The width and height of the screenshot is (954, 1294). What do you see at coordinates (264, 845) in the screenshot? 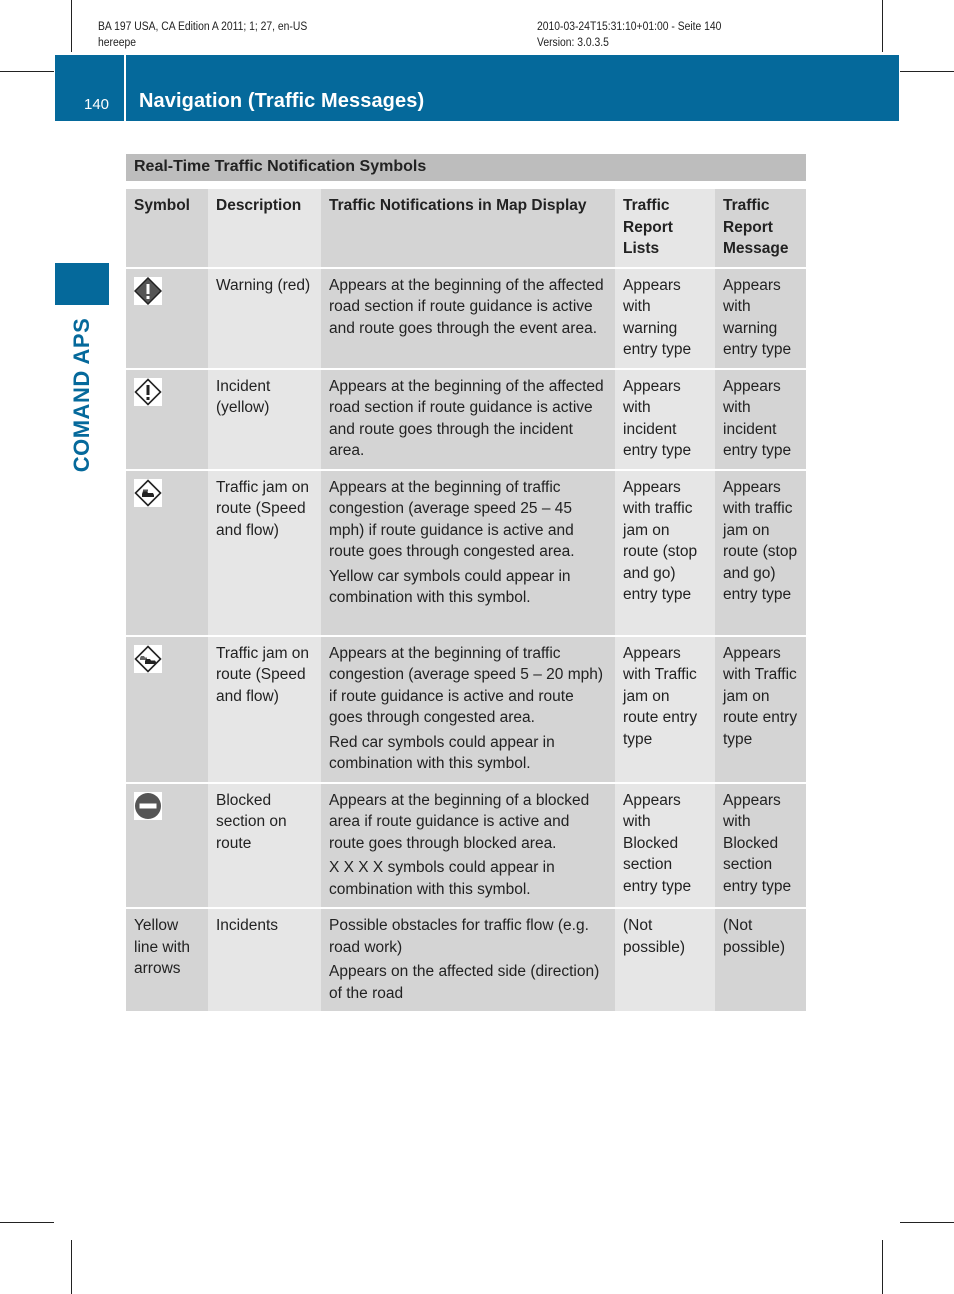
I see `description-cell: Blocked section on route` at bounding box center [264, 845].